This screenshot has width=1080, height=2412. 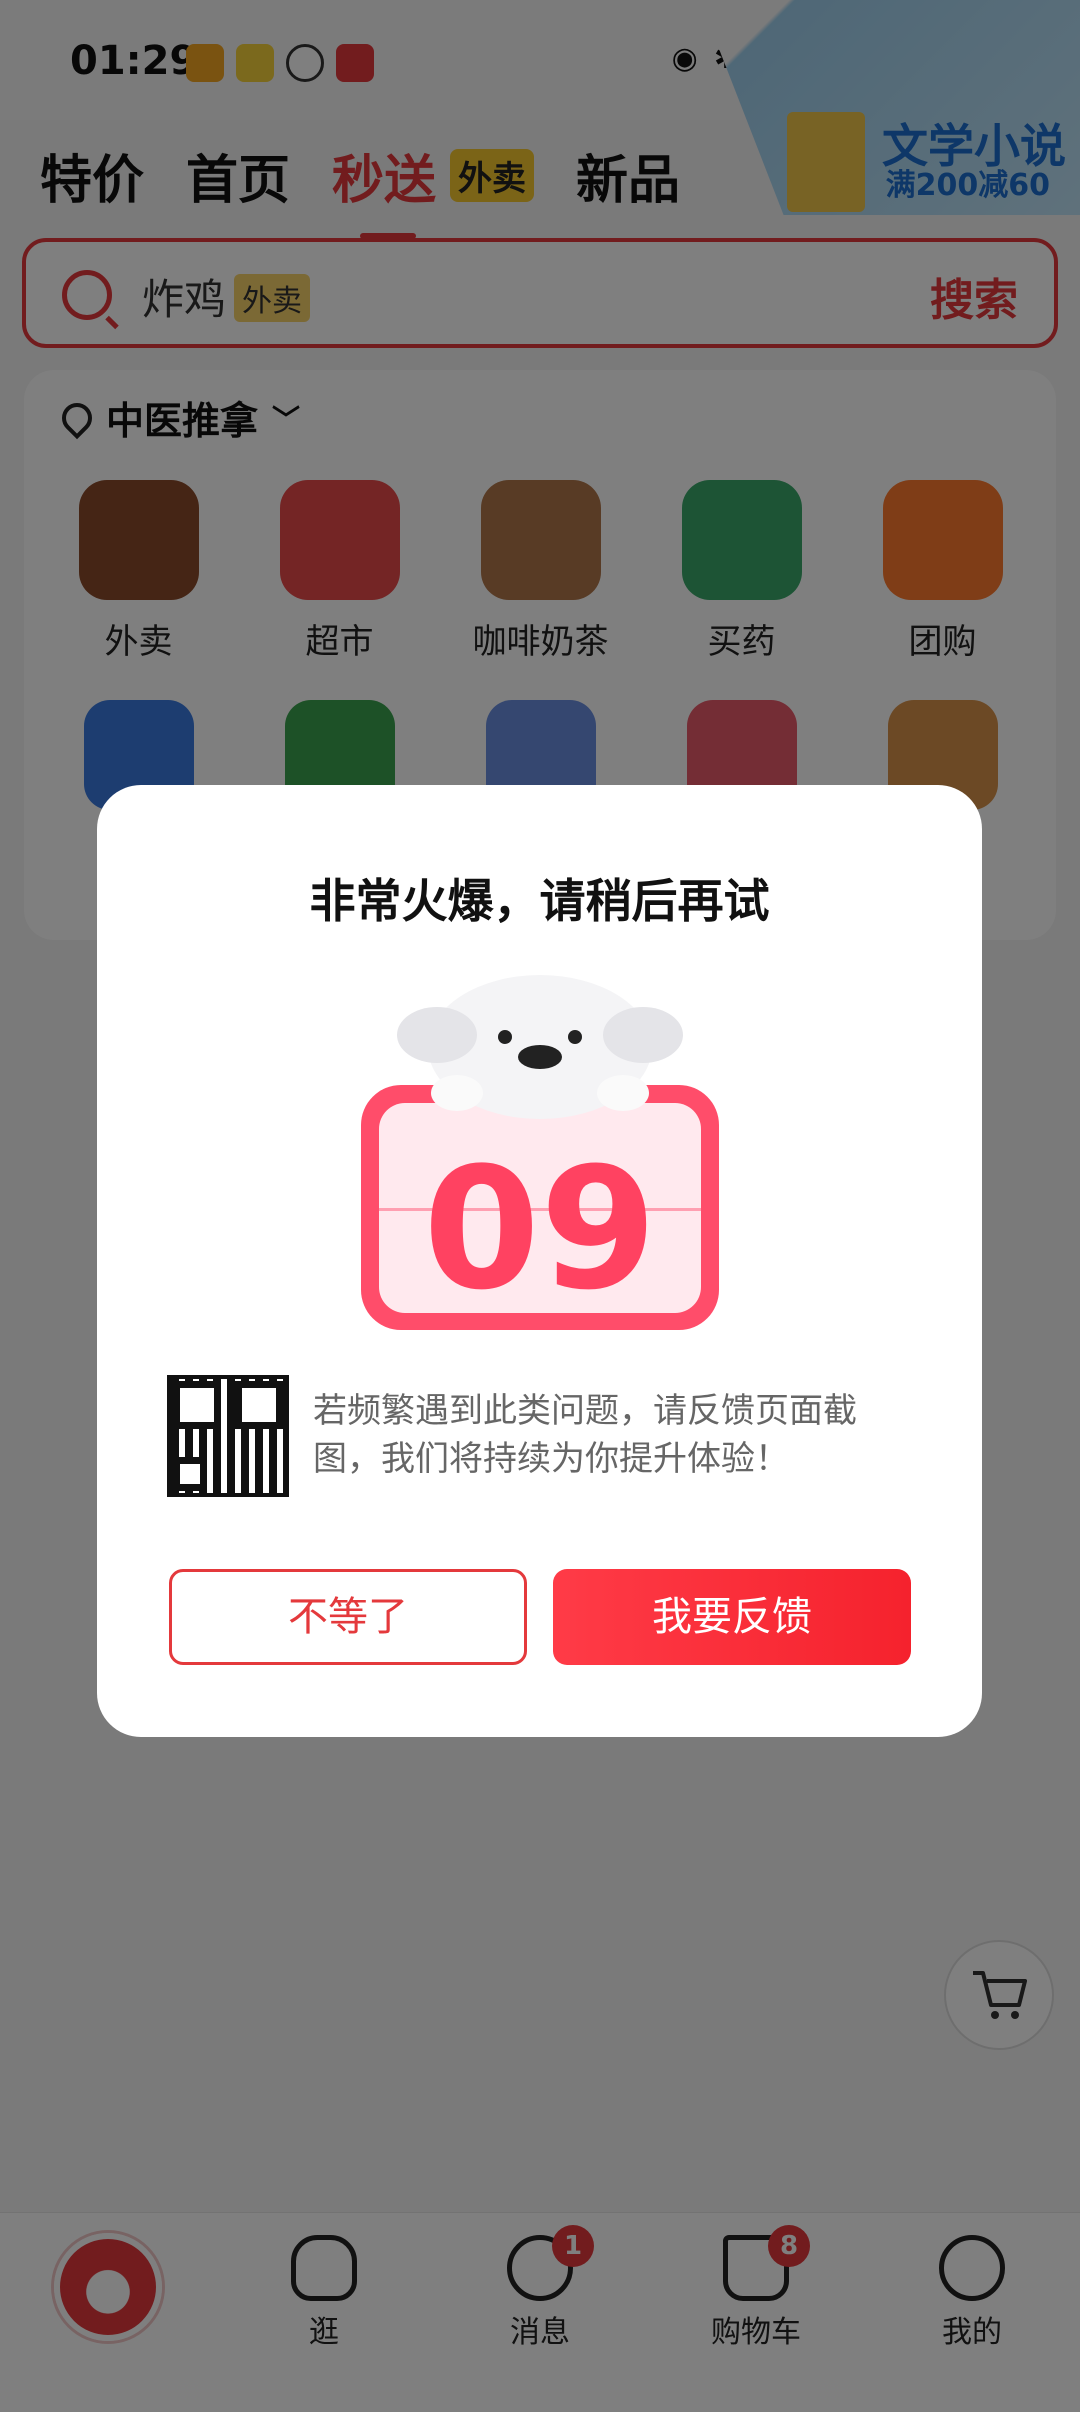 I want to click on dialog-title: 非常火爆，请稍后再试, so click(x=539, y=901).